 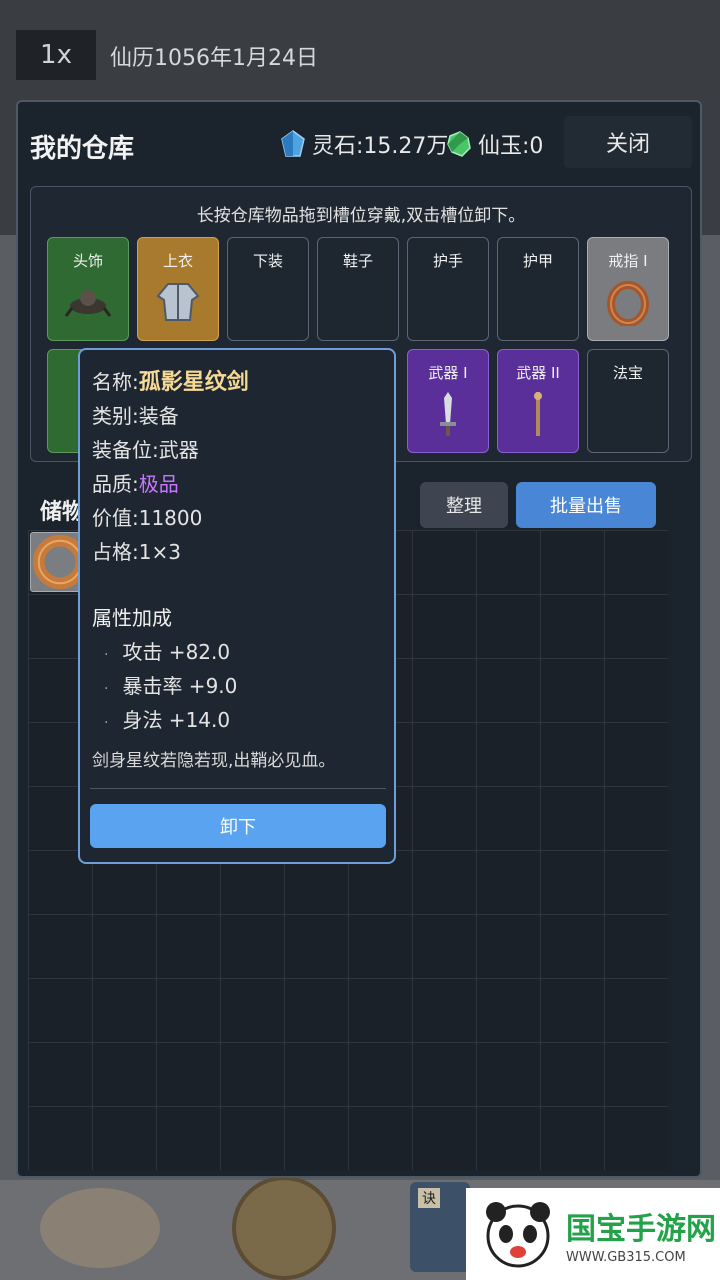 What do you see at coordinates (100, 1228) in the screenshot?
I see `scroll-decoration` at bounding box center [100, 1228].